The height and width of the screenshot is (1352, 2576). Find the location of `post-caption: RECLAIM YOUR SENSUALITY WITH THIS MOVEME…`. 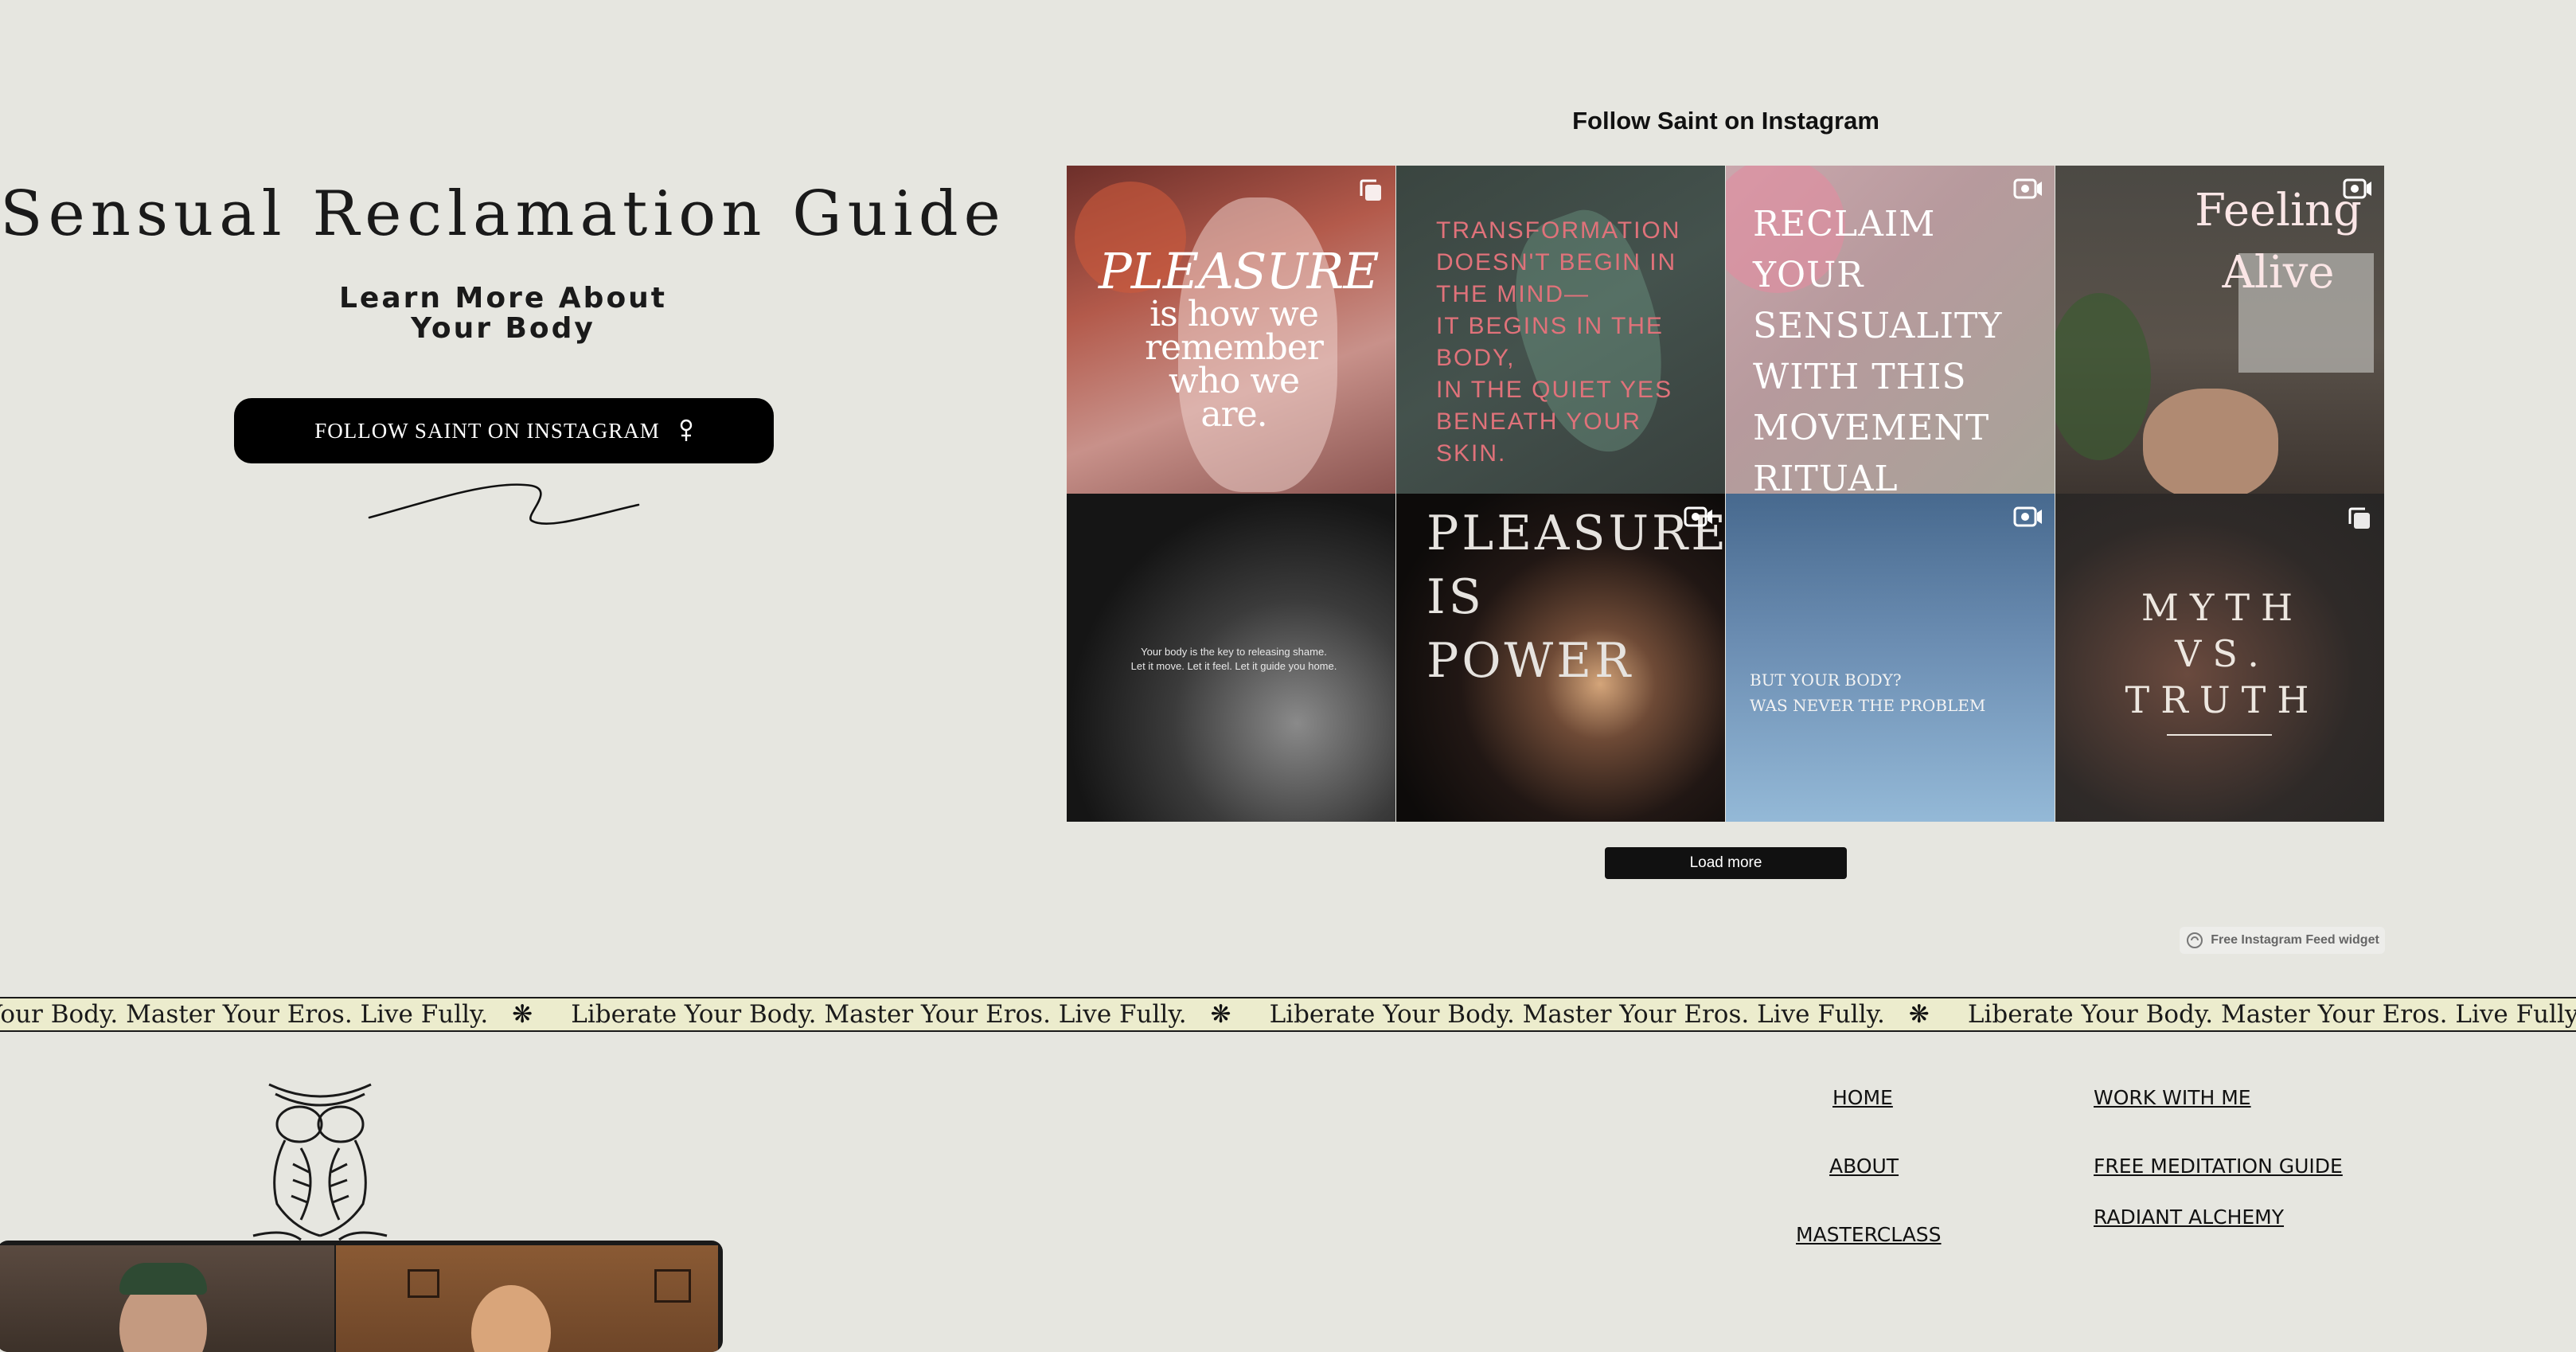

post-caption: RECLAIM YOUR SENSUALITY WITH THIS MOVEME… is located at coordinates (1878, 349).